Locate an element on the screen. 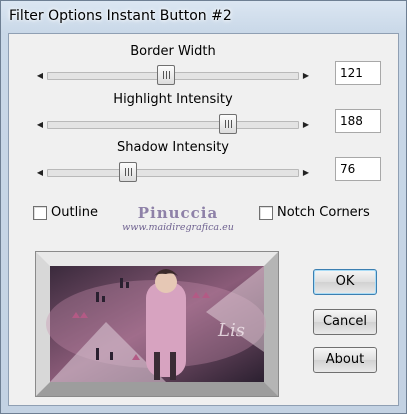 Image resolution: width=407 pixels, height=414 pixels. shadow-intensity-label: Shadow Intensity is located at coordinates (172, 147).